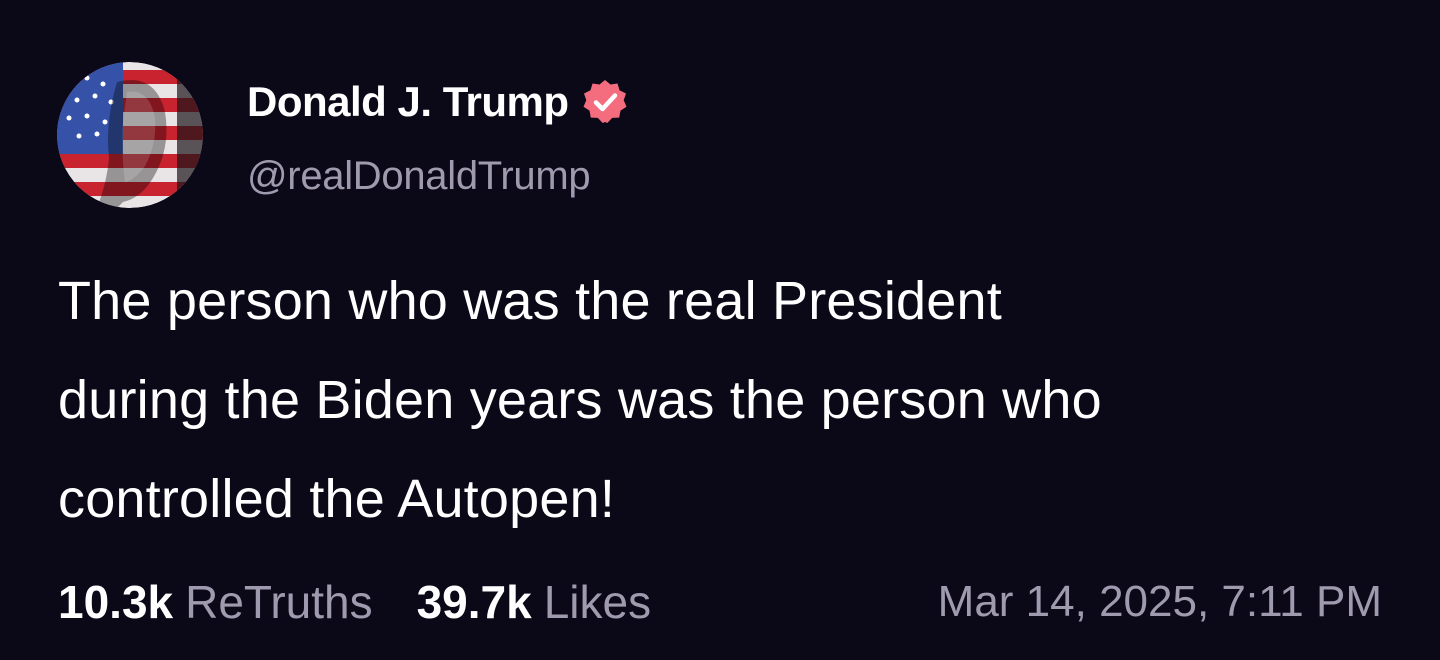 This screenshot has width=1440, height=660. I want to click on verified-badge-icon, so click(605, 102).